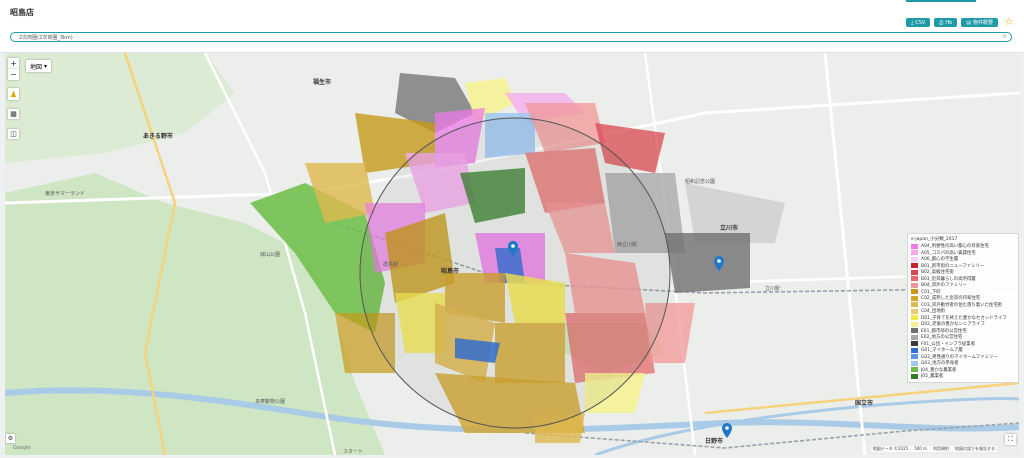  I want to click on legend-label: B01_新市街のニューファミリー, so click(953, 266).